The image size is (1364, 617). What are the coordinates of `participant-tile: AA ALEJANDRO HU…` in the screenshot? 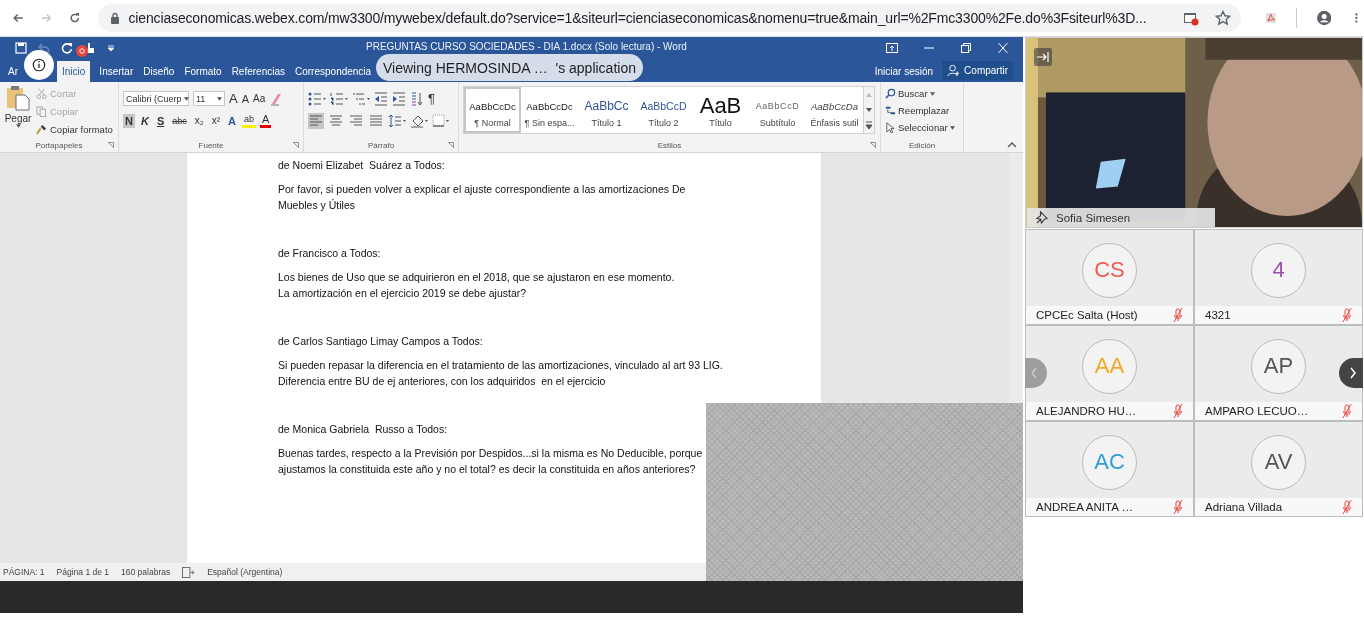 It's located at (1109, 373).